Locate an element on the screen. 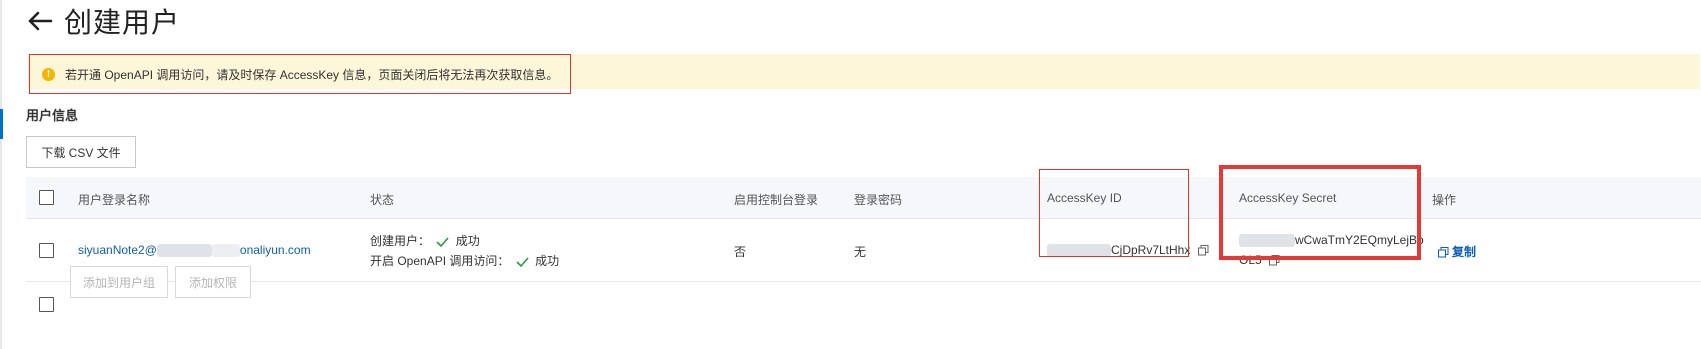 Image resolution: width=1701 pixels, height=349 pixels. status-openapi-label: 开启 OpenAPI 调用访问： is located at coordinates (440, 261).